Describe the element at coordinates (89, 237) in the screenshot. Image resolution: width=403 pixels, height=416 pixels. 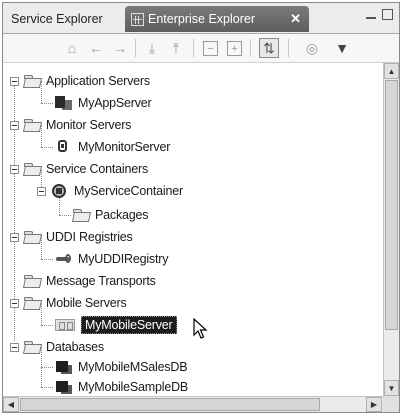
I see `tree-node-label: UDDI Registries` at that location.